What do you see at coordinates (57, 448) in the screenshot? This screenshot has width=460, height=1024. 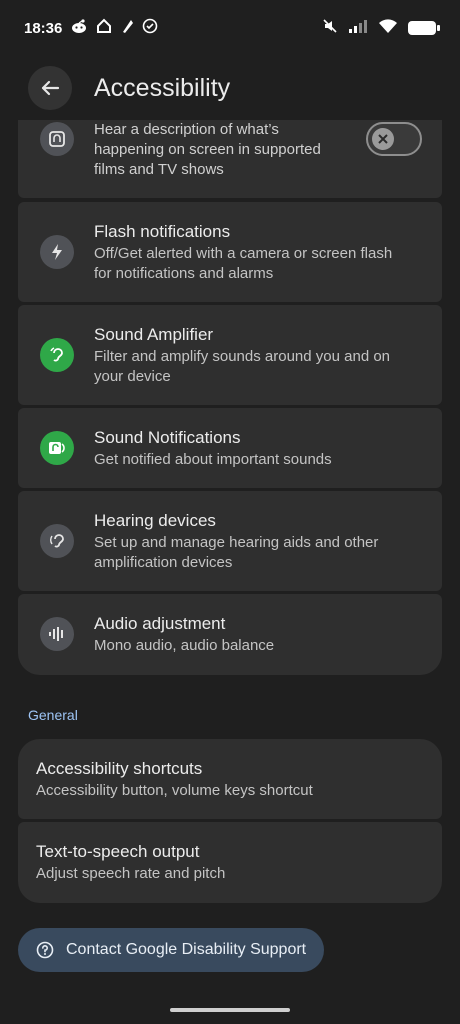 I see `sound-notification-icon` at bounding box center [57, 448].